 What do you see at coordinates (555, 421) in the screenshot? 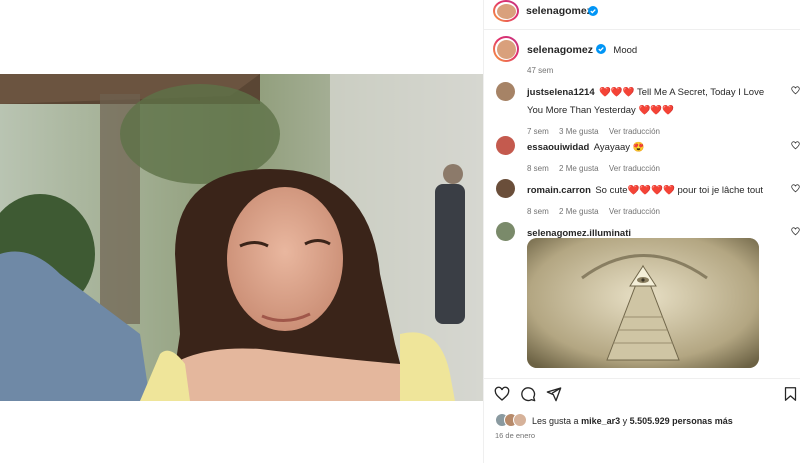
I see `likes-prefix: Les gusta a` at bounding box center [555, 421].